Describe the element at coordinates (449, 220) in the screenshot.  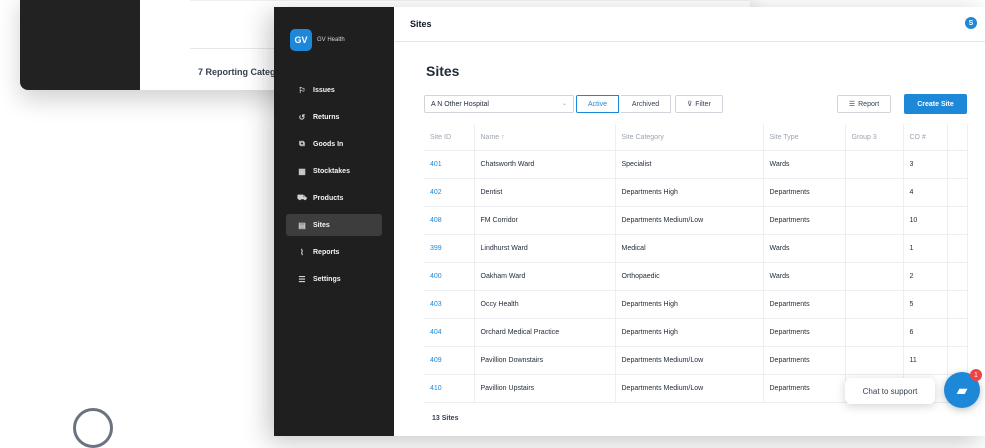
I see `site-id-link: 408` at that location.